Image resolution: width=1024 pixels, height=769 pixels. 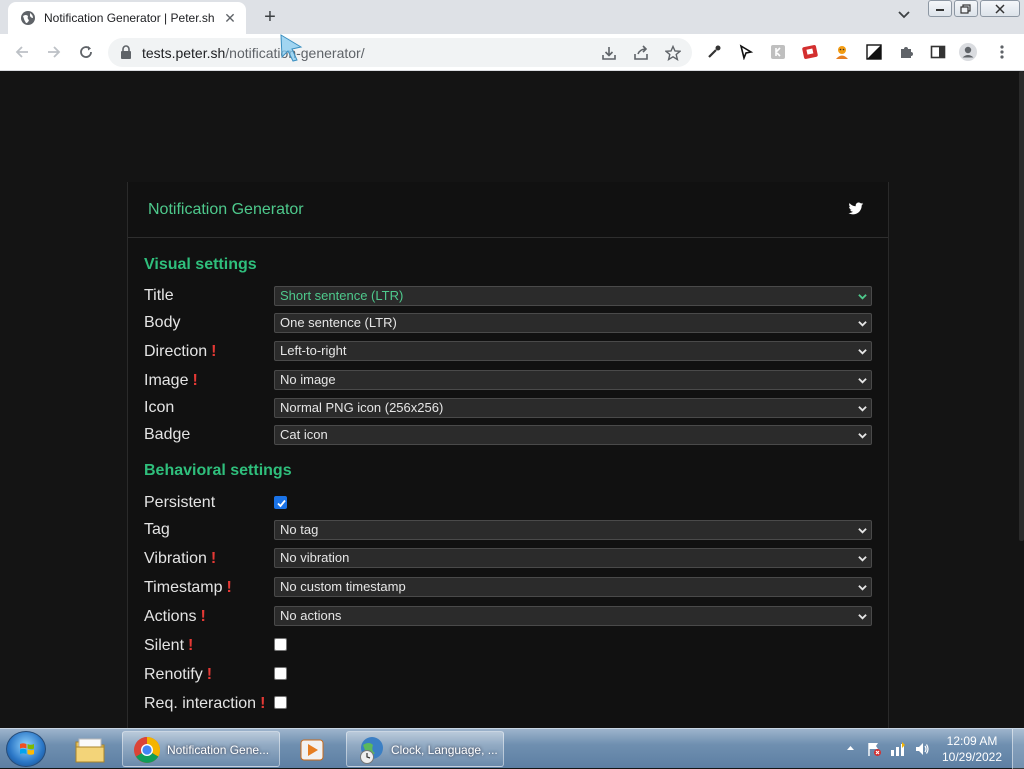 What do you see at coordinates (573, 380) in the screenshot?
I see `image-select: No image` at bounding box center [573, 380].